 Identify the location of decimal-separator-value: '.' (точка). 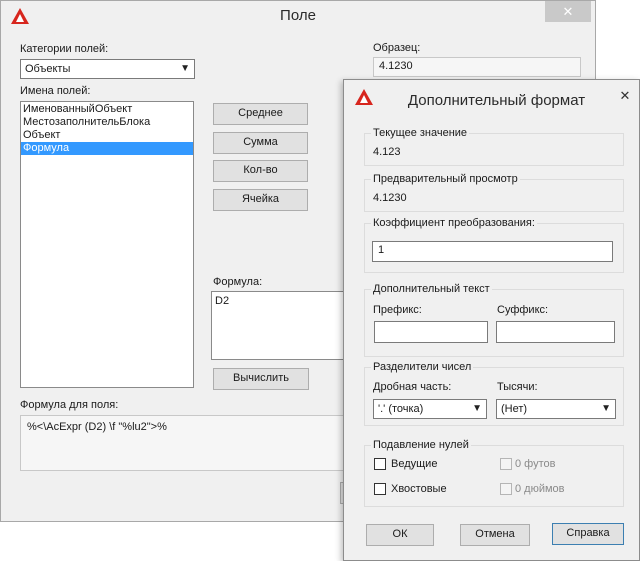
(401, 409).